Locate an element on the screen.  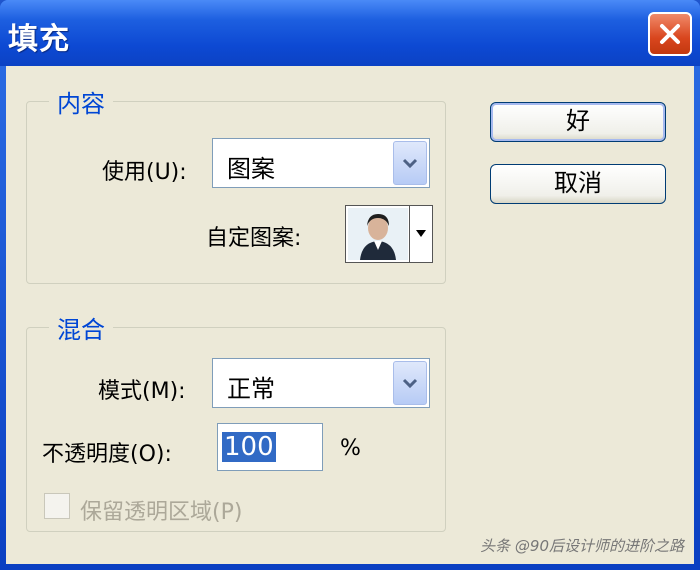
mode-select-value: 正常 is located at coordinates (251, 389).